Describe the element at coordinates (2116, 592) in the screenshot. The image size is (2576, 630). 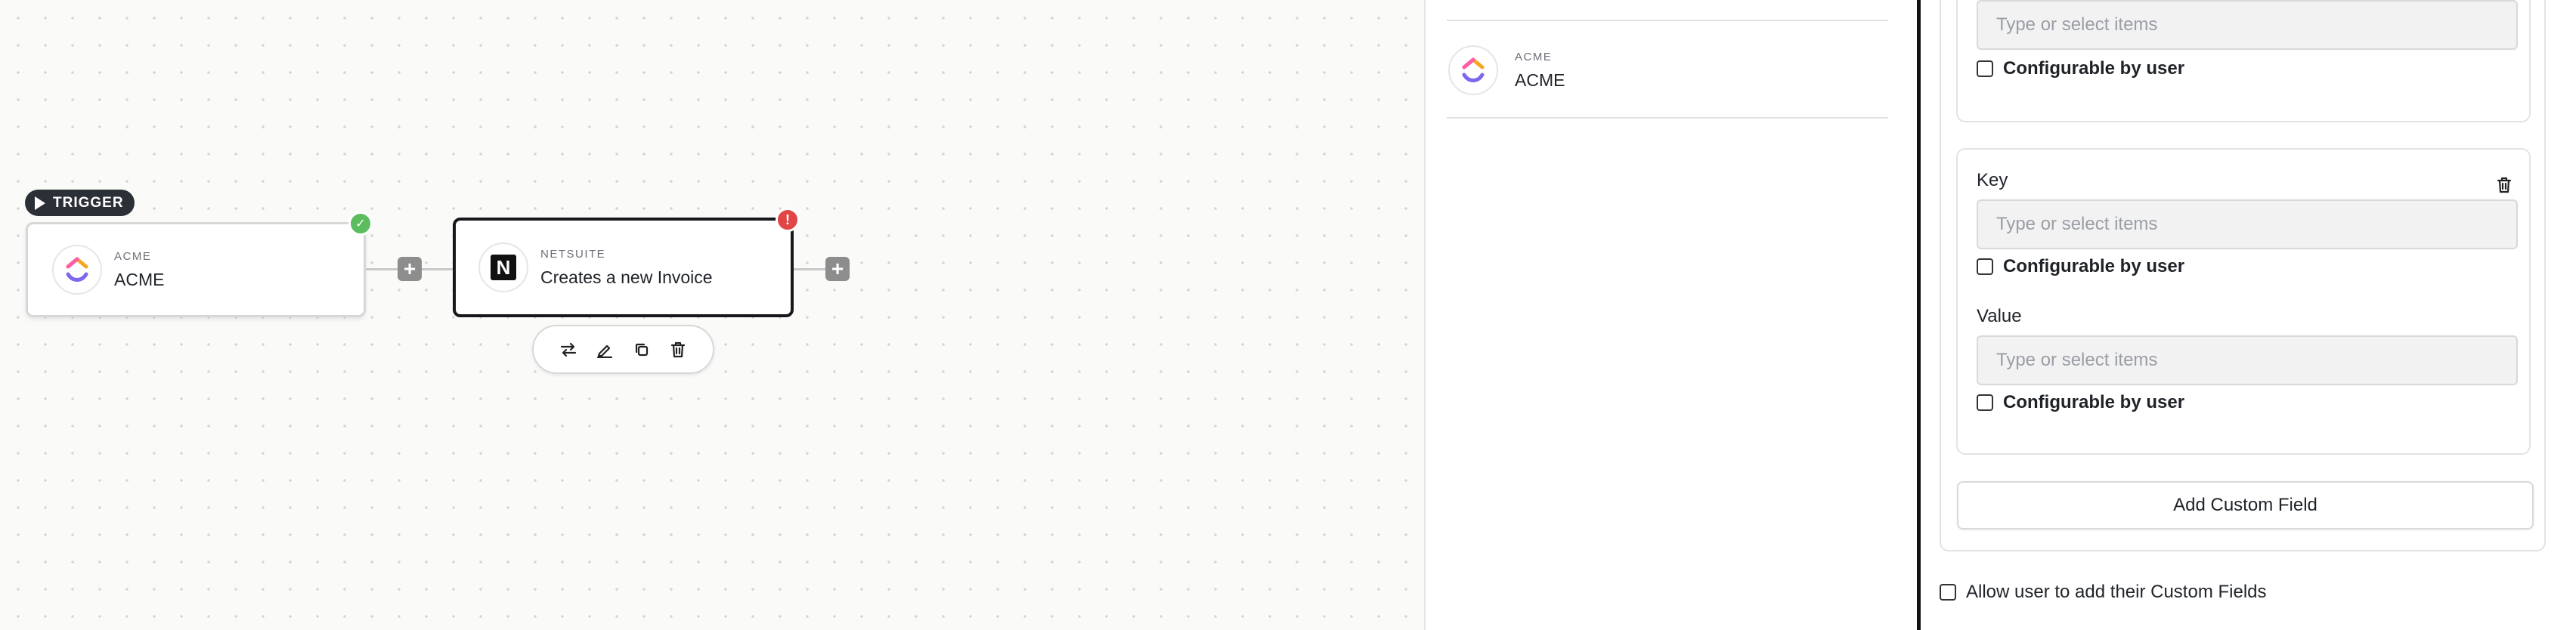
I see `allow-custom-fields-label: Allow user to add their Custom Fields` at that location.